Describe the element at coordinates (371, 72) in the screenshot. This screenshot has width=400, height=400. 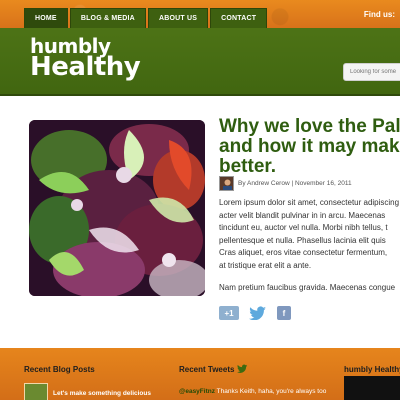
I see `search-input` at that location.